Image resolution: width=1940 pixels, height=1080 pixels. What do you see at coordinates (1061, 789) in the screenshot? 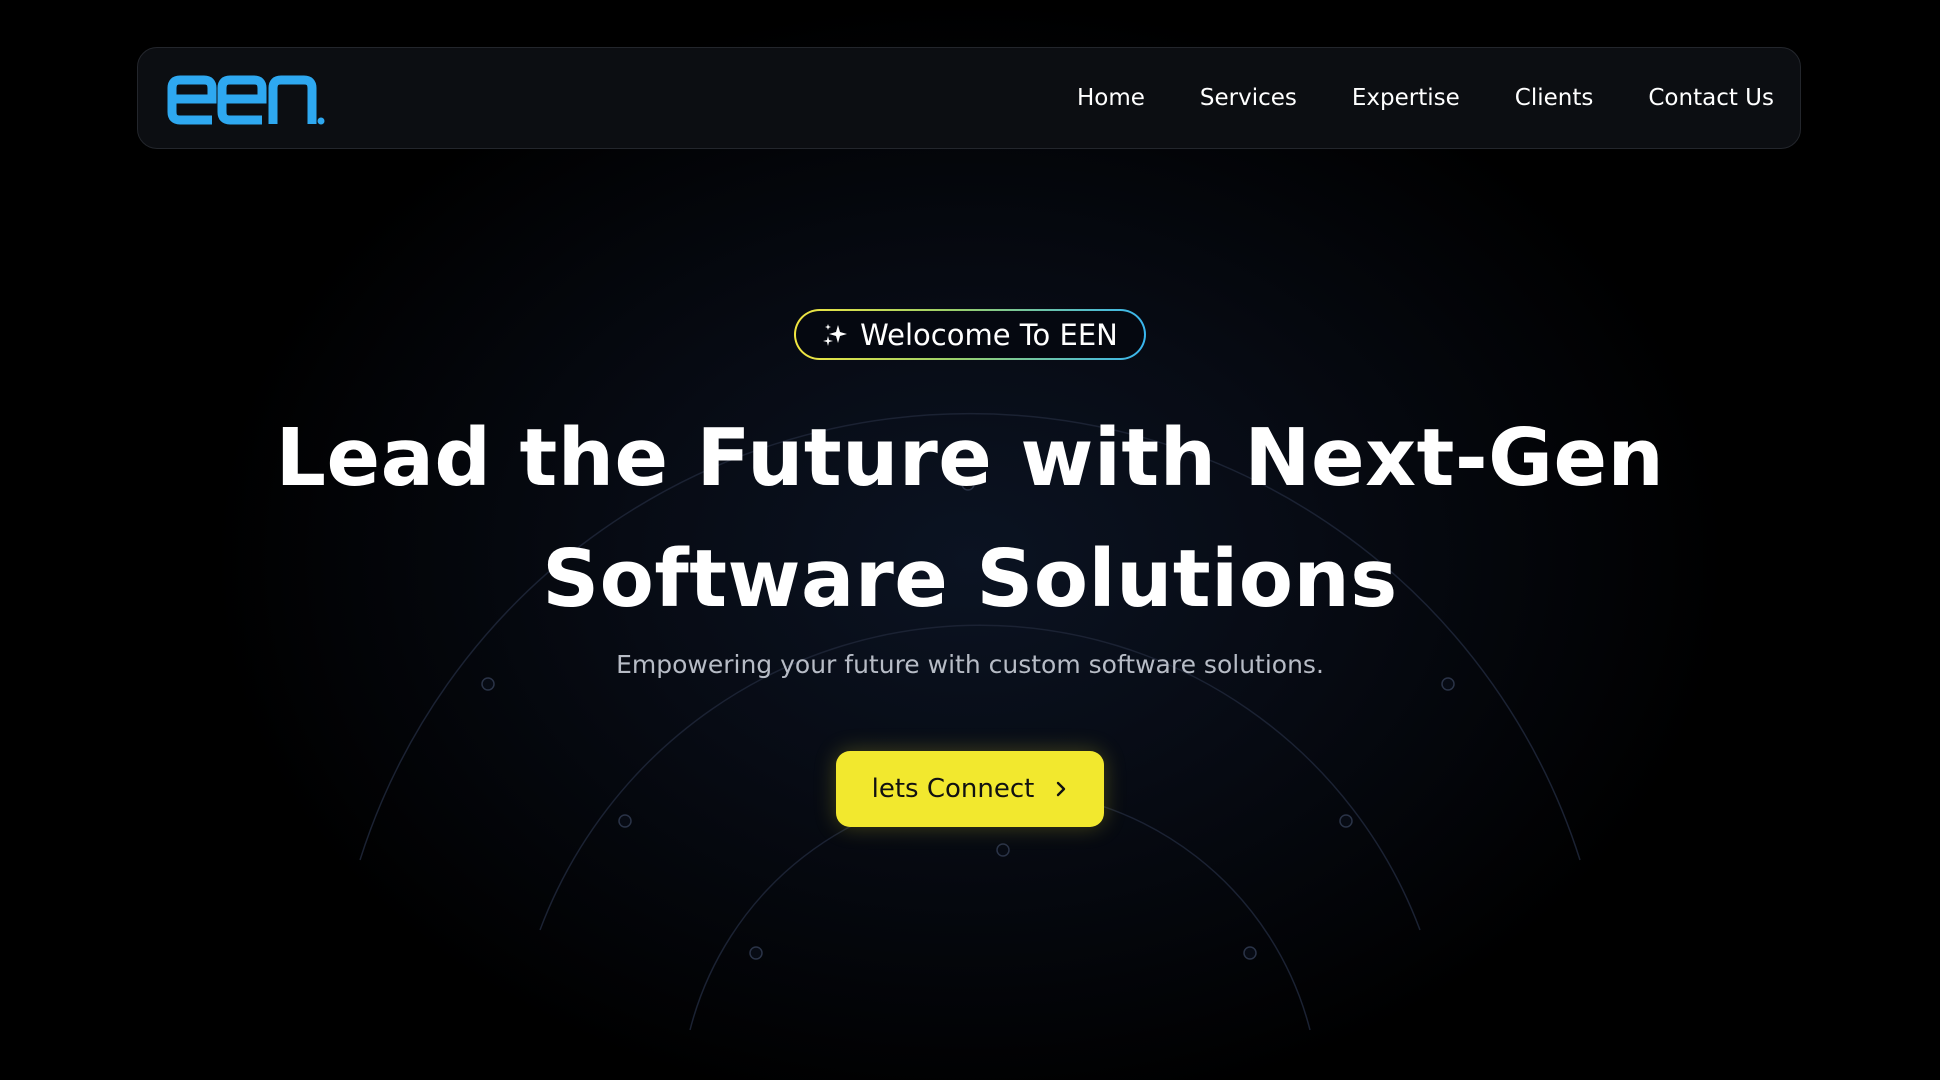
I see `chevron-right-icon` at bounding box center [1061, 789].